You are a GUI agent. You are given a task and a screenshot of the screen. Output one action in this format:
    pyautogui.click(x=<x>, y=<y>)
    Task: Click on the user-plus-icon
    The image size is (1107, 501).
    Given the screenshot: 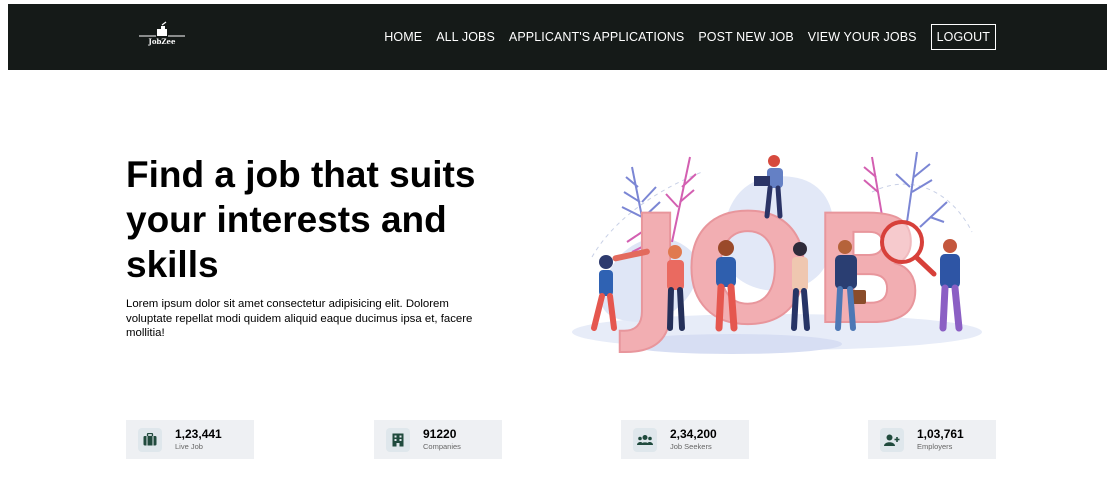 What is the action you would take?
    pyautogui.click(x=892, y=439)
    